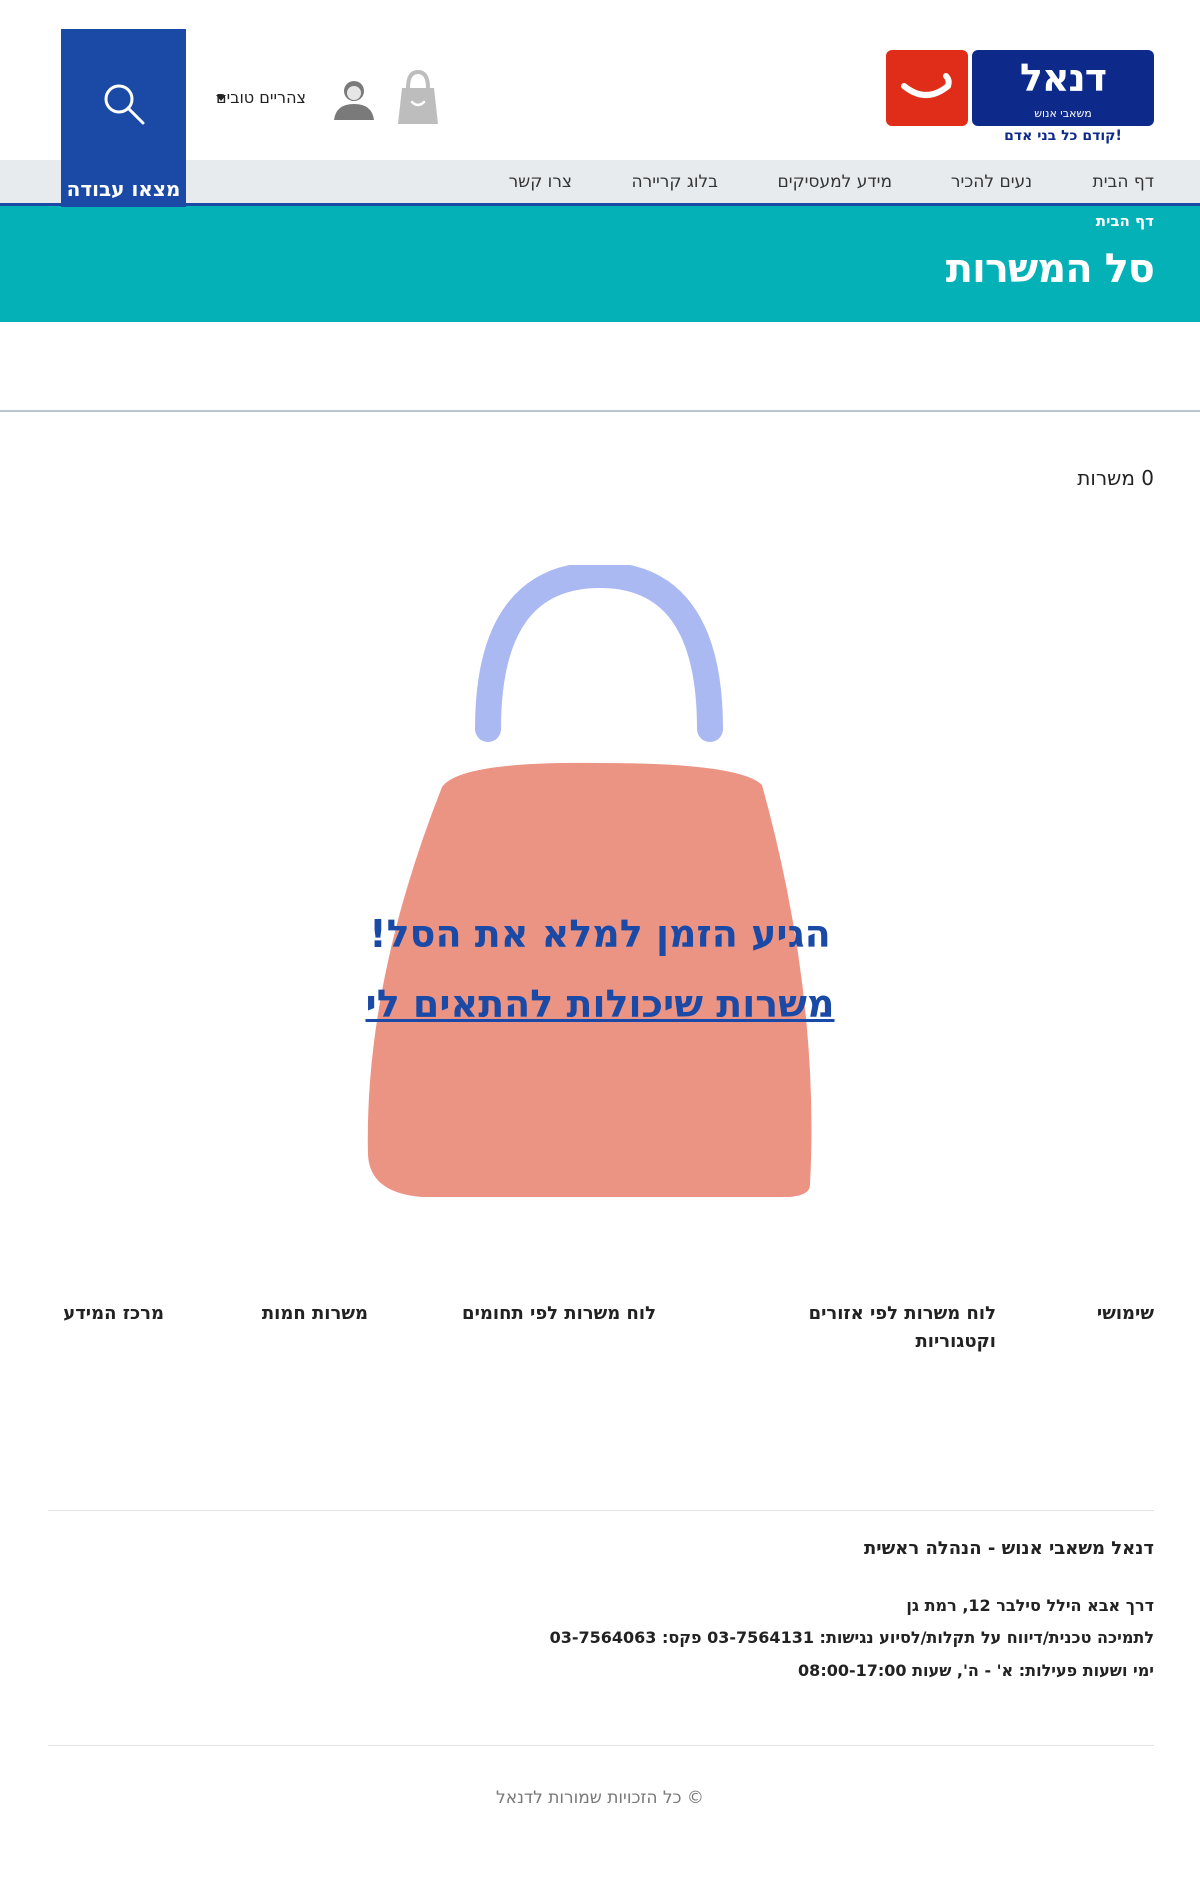 The image size is (1200, 1880). I want to click on logo-smile-mark, so click(927, 88).